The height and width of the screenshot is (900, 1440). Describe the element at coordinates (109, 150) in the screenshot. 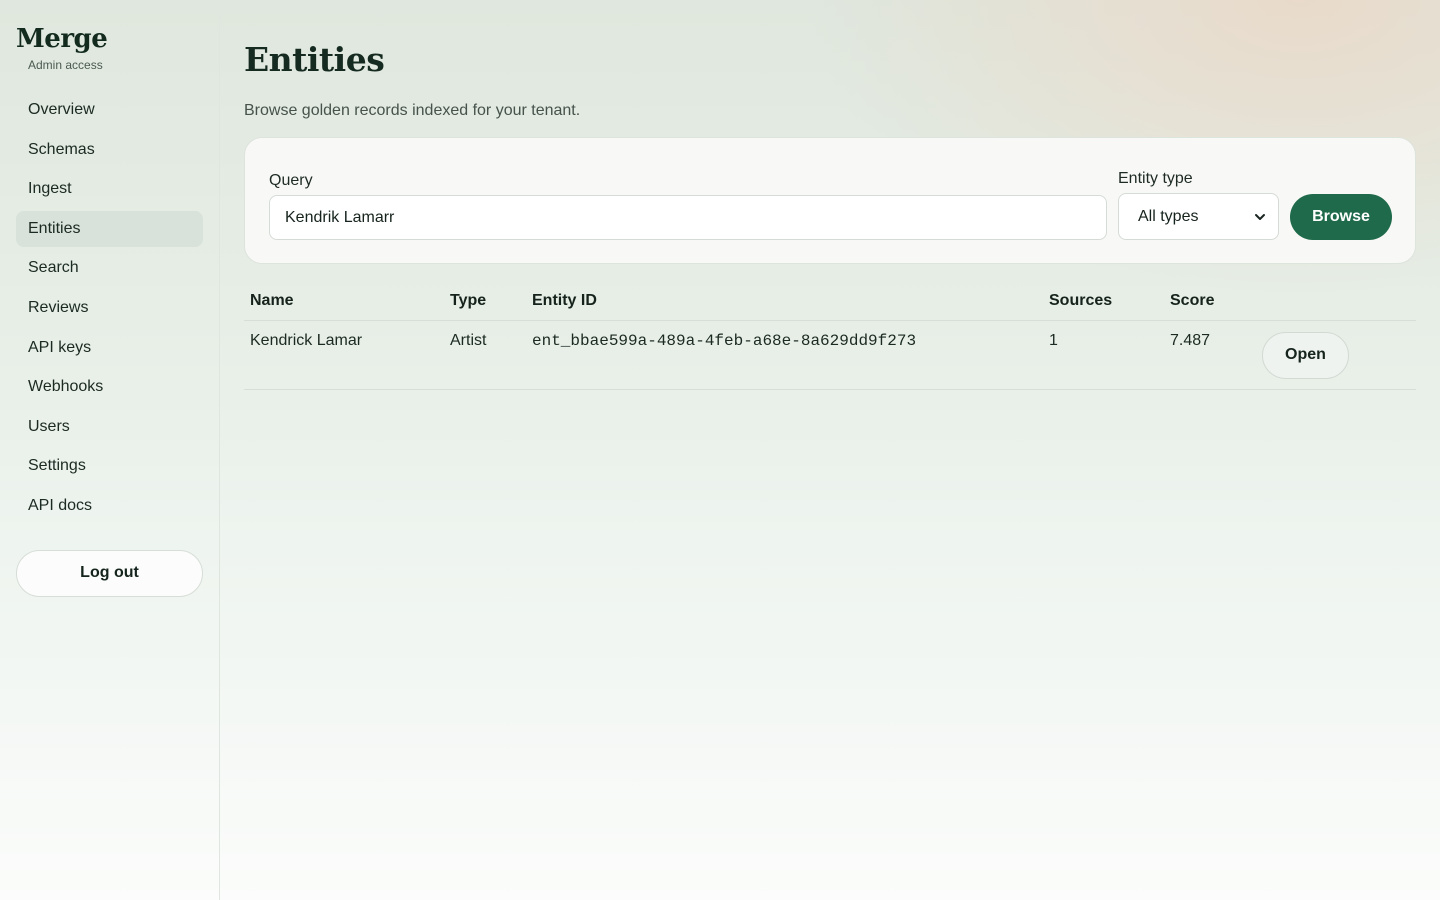

I see `sidebar-item-schemas: Schemas` at that location.